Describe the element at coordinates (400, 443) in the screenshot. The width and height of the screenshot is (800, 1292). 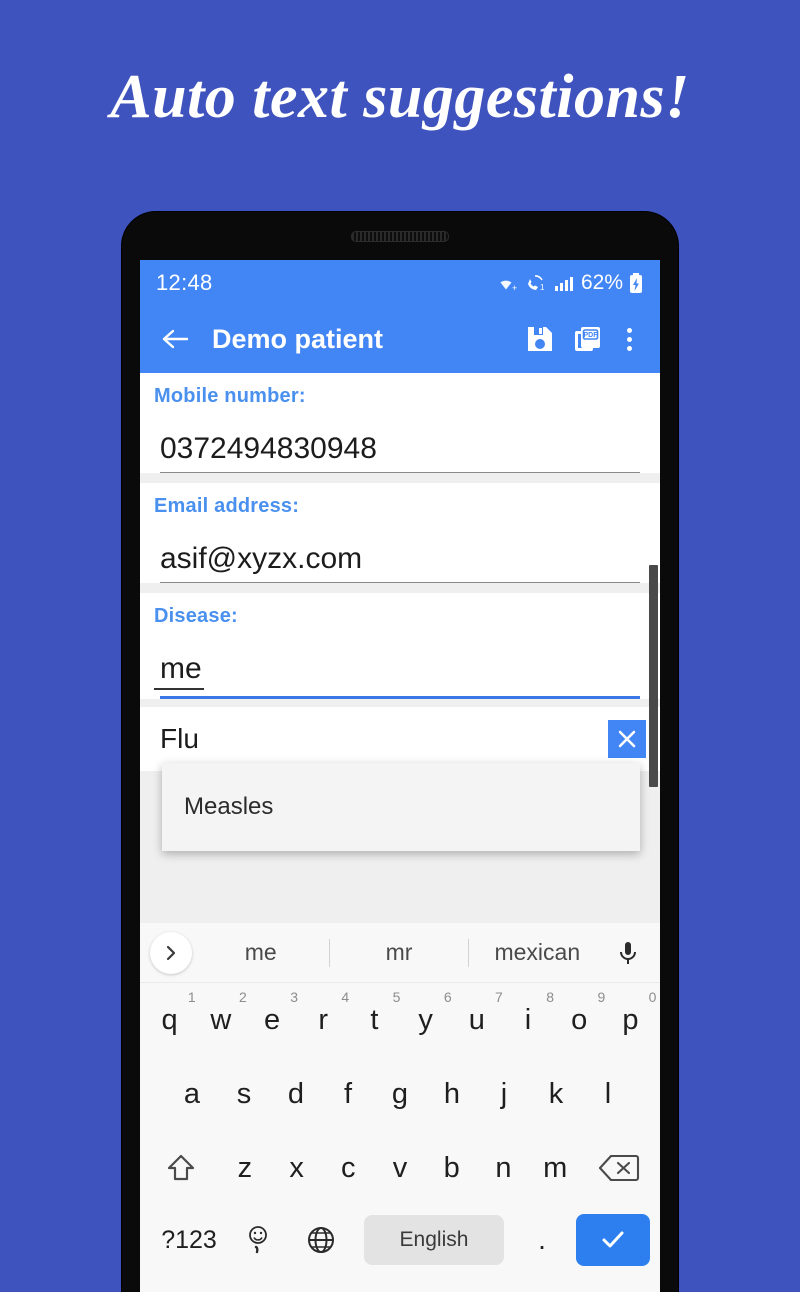
I see `mobile-number-input: 0372494830948` at that location.